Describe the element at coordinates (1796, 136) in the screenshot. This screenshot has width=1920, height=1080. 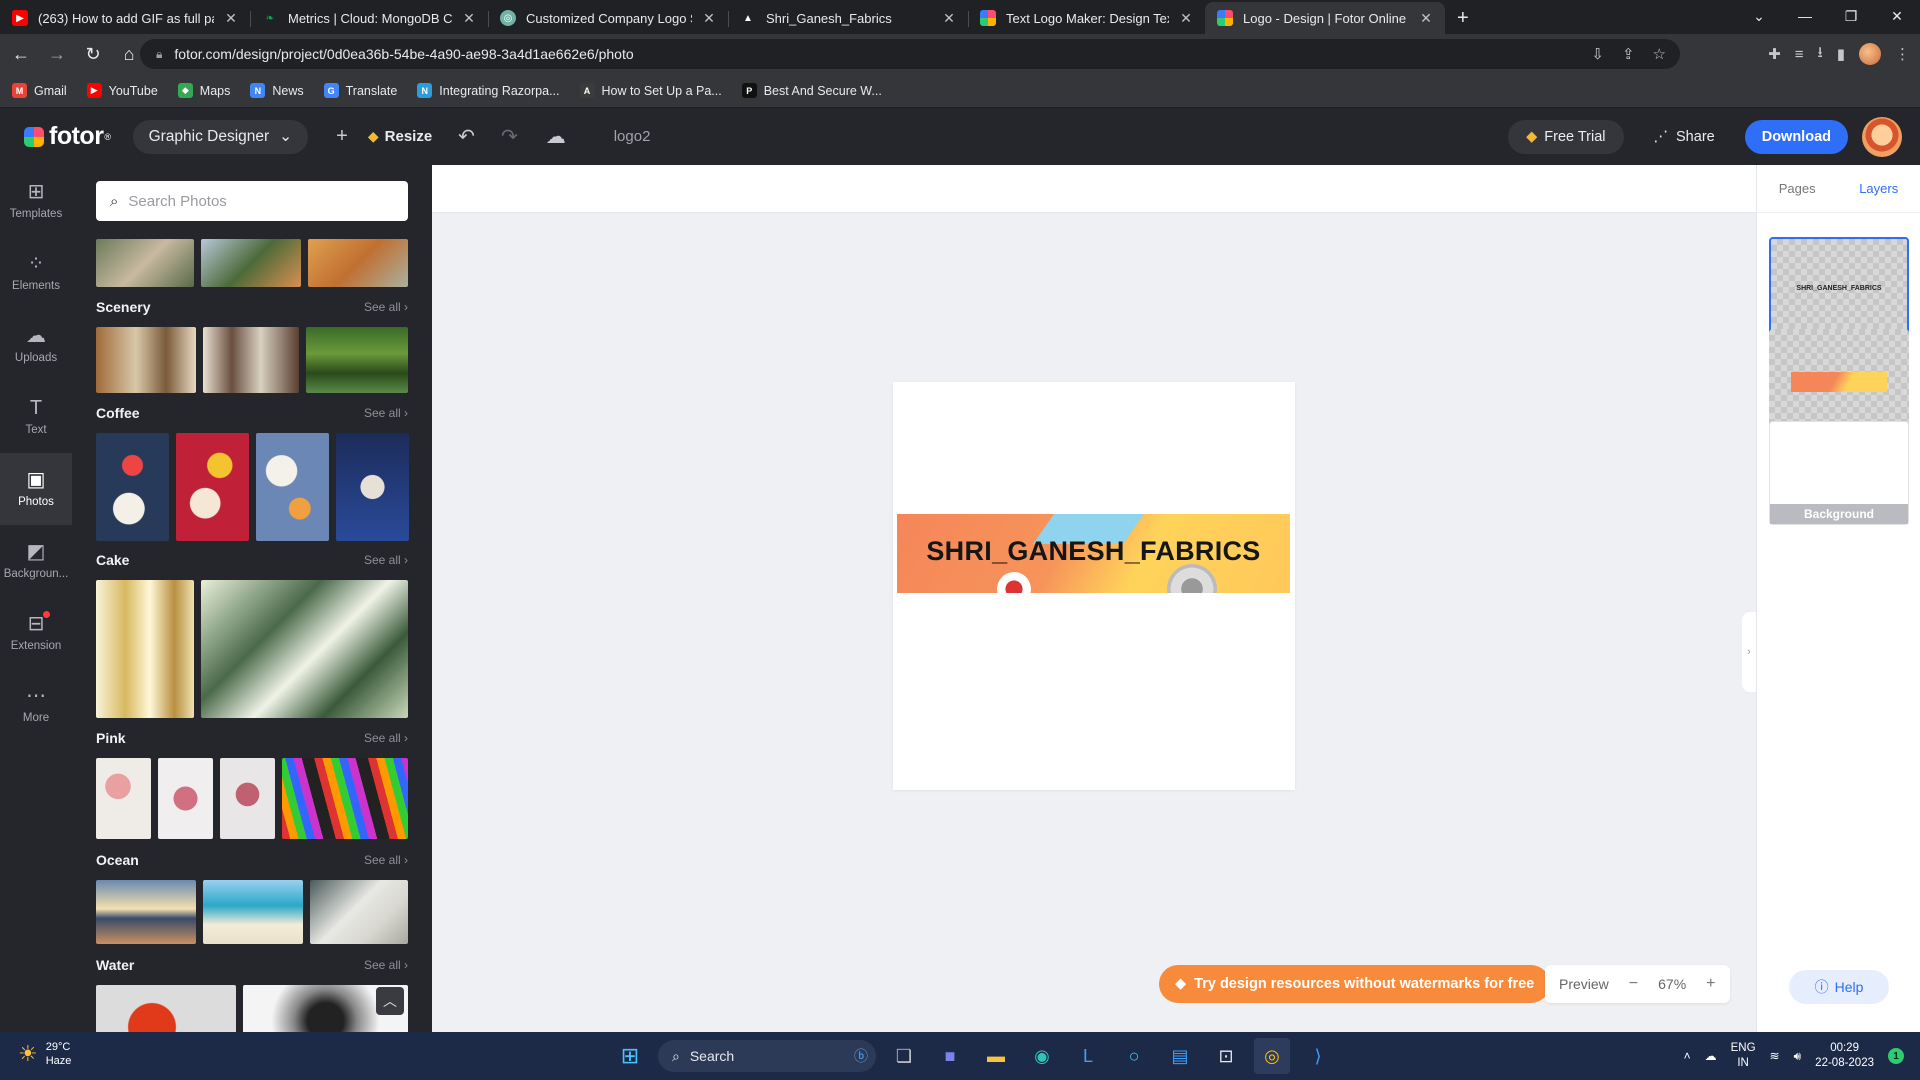
I see `download-button: Download` at that location.